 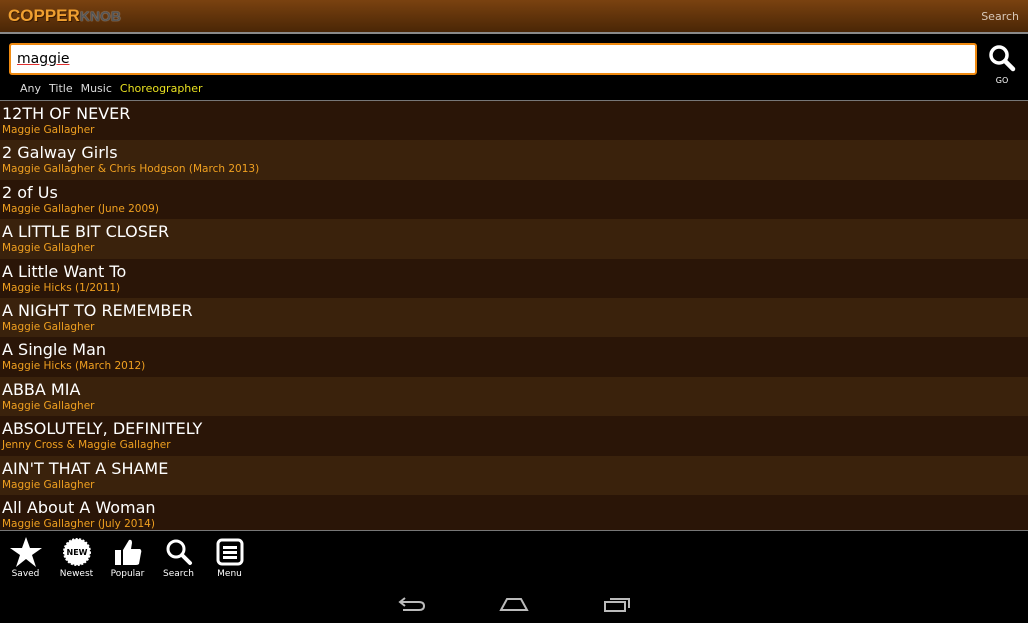 I want to click on go-button: GO, so click(x=1002, y=64).